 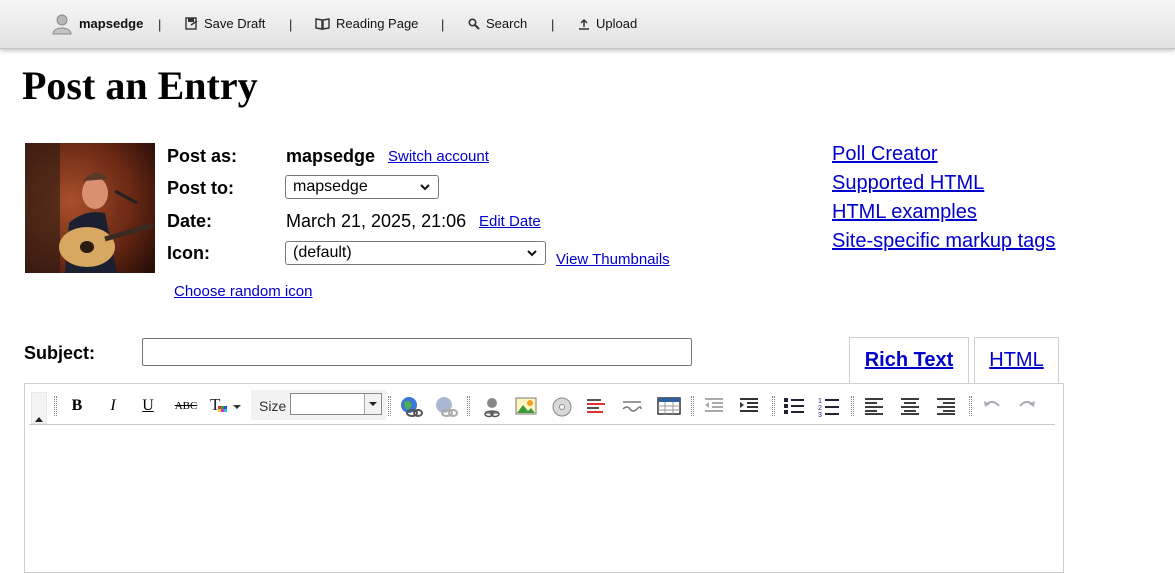 What do you see at coordinates (749, 406) in the screenshot?
I see `indent-icon` at bounding box center [749, 406].